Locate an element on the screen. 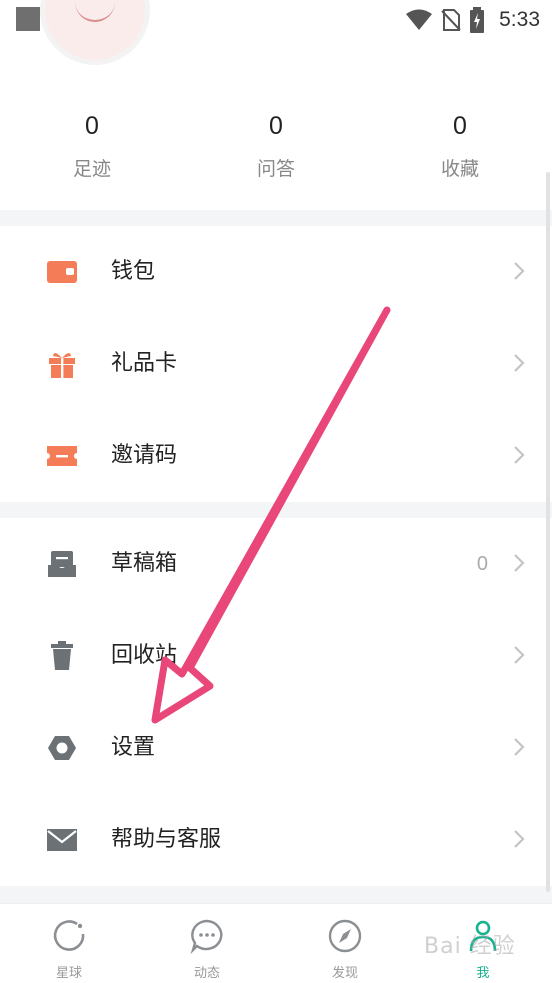 This screenshot has height=983, width=552. mail-icon is located at coordinates (62, 840).